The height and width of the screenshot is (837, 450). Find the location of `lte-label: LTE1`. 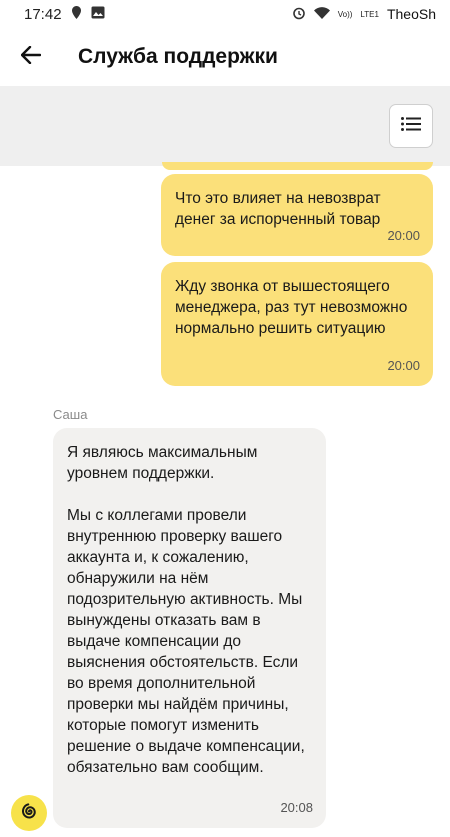

lte-label: LTE1 is located at coordinates (369, 14).